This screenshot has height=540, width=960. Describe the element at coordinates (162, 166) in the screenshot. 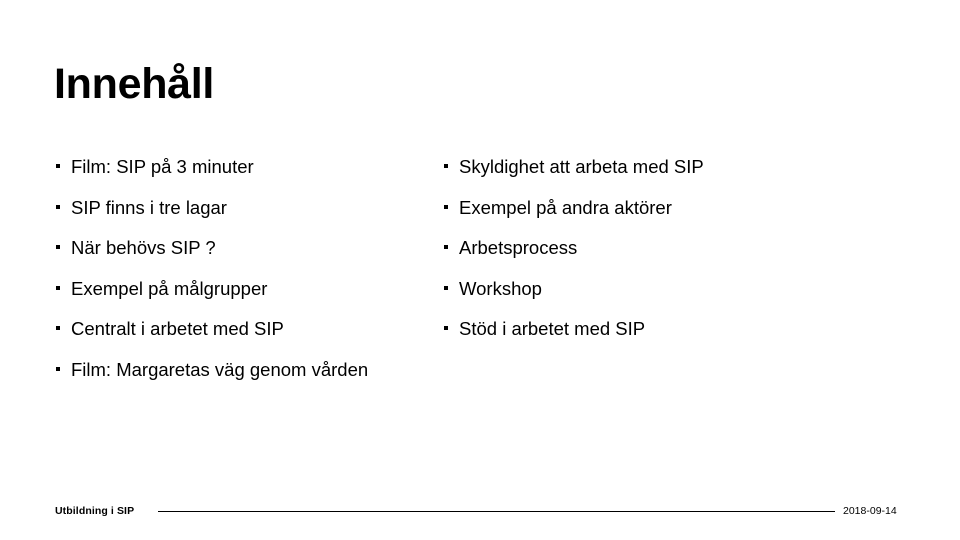

I see `list-item-label: Film: SIP på 3 minuter` at that location.